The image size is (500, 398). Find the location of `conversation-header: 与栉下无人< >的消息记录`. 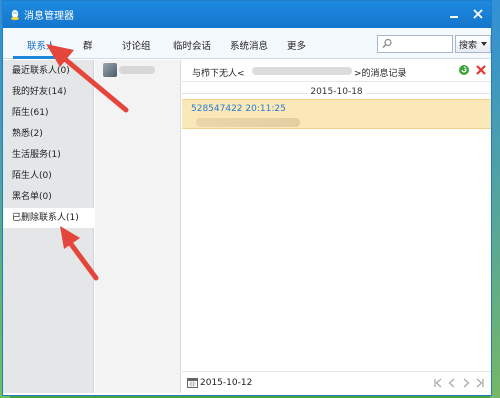

conversation-header: 与栉下无人< >的消息记录 is located at coordinates (336, 71).